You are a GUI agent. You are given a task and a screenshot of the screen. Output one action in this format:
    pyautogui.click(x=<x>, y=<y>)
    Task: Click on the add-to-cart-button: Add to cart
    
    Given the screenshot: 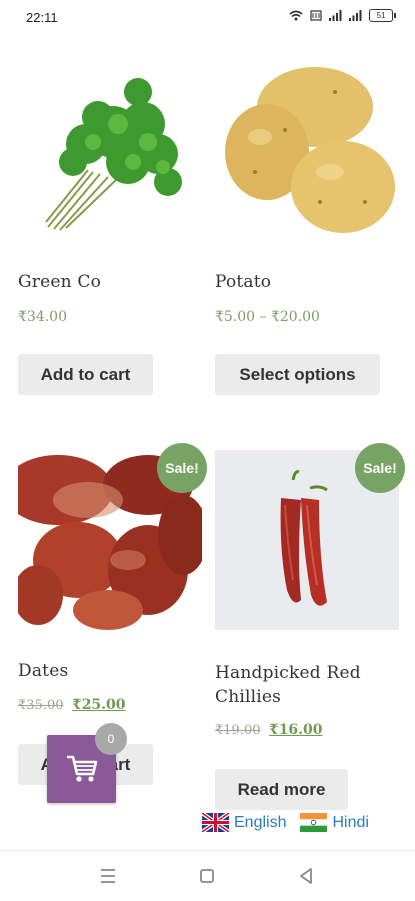 What is the action you would take?
    pyautogui.click(x=85, y=374)
    